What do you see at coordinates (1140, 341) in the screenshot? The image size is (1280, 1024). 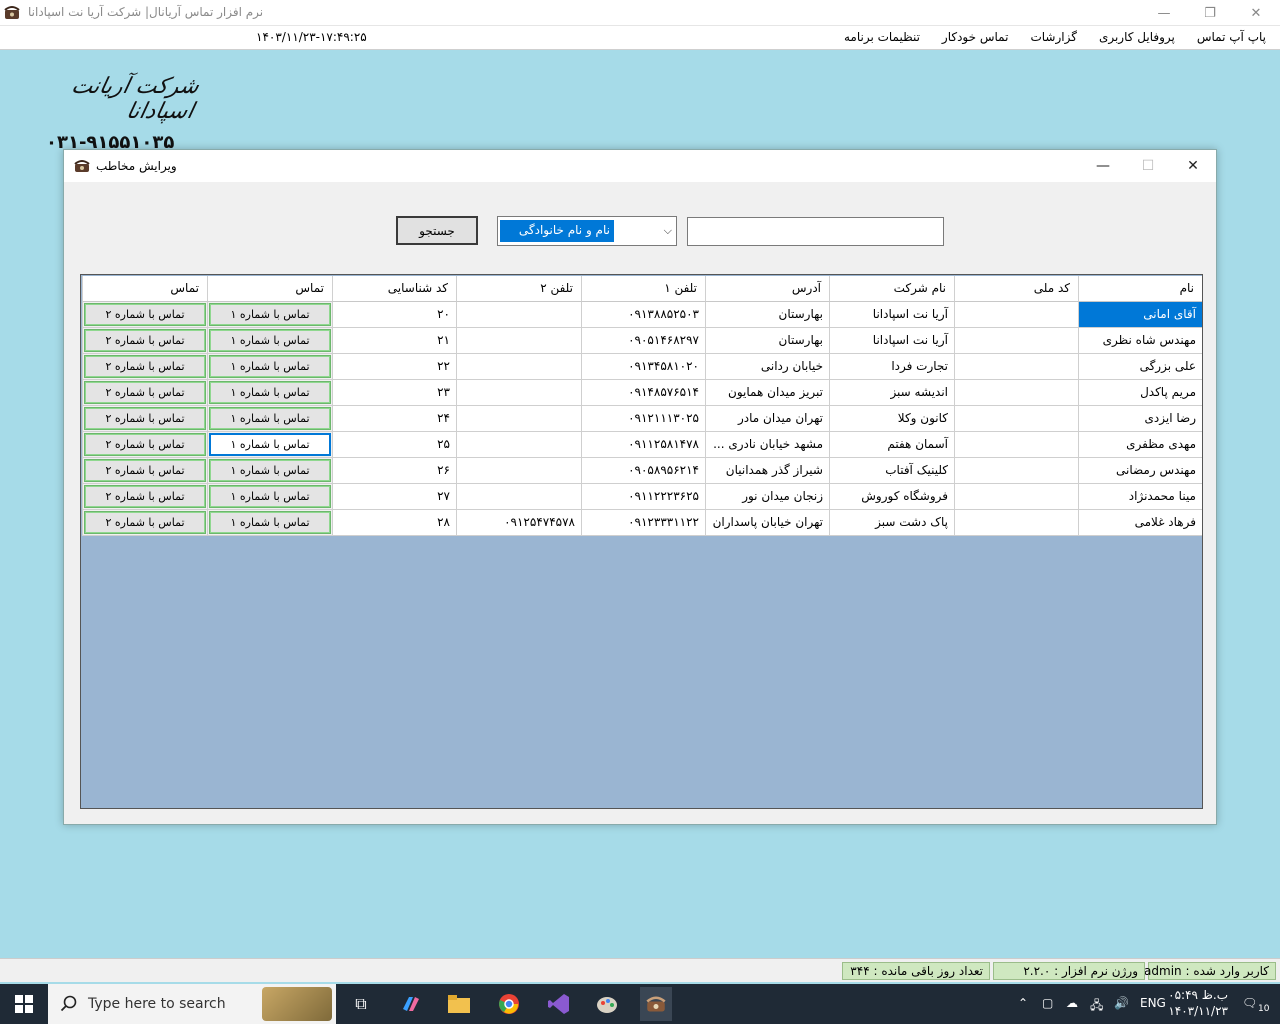 I see `cell-name: مهندس شاه نظری` at bounding box center [1140, 341].